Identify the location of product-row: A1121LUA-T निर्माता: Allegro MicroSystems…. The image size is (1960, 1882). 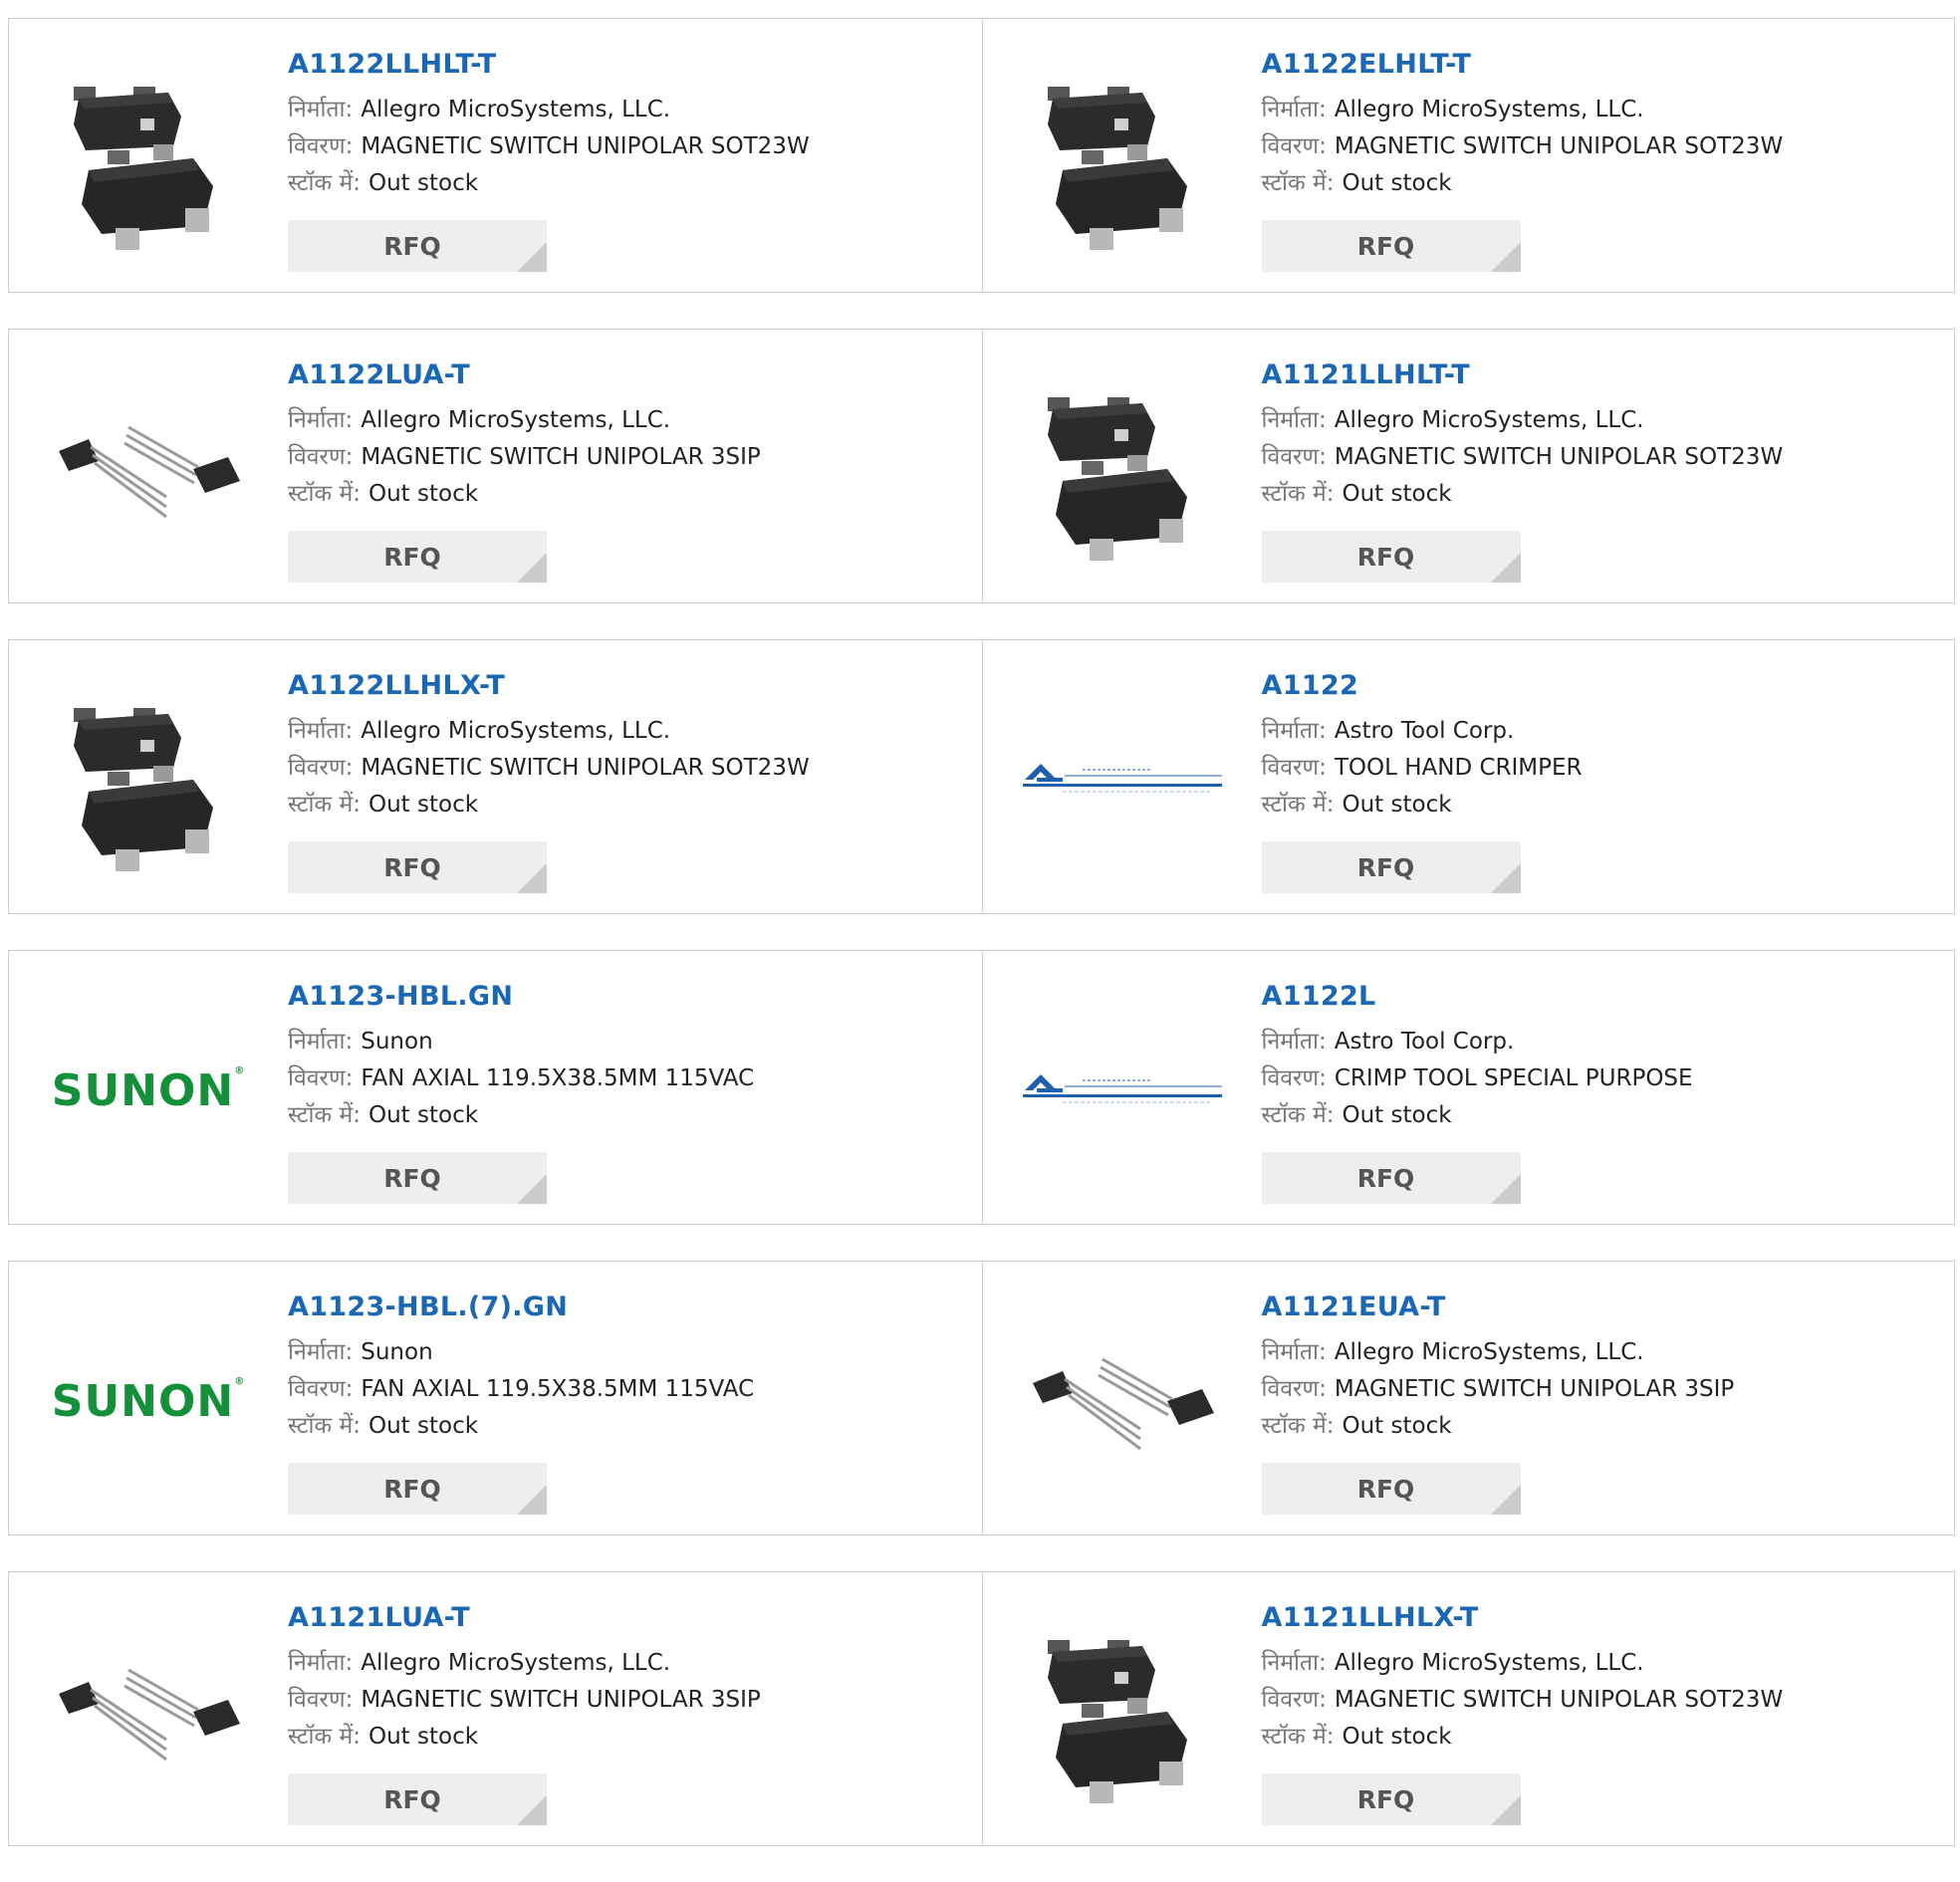
(982, 1708).